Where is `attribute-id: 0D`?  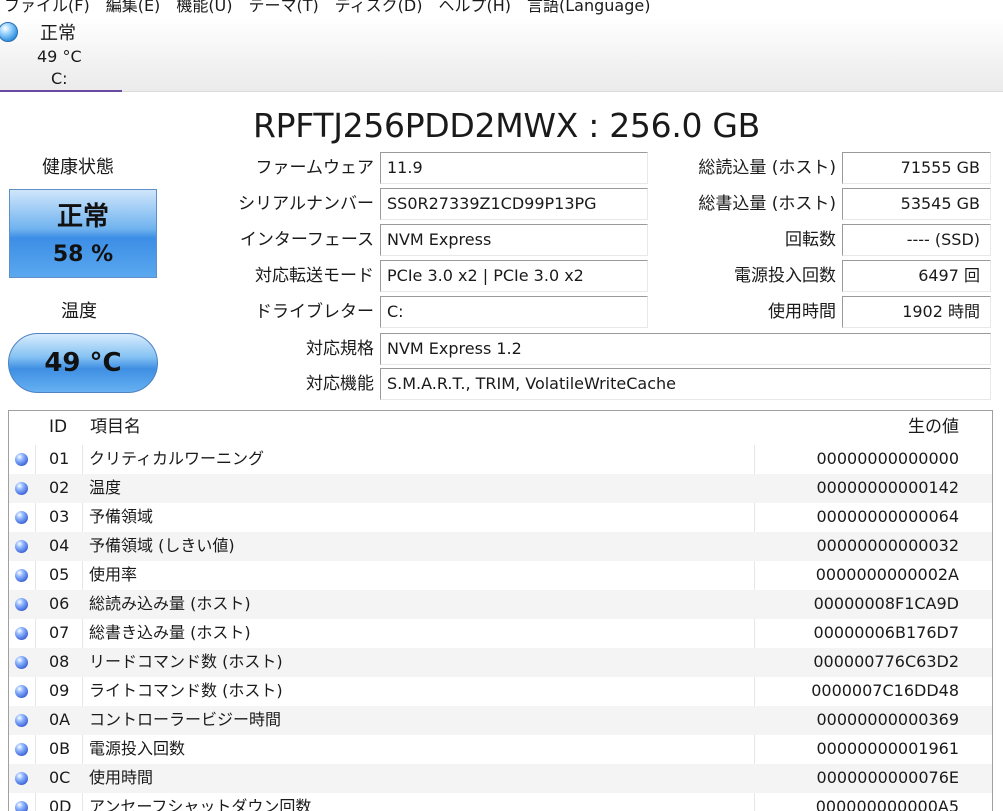
attribute-id: 0D is located at coordinates (60, 804).